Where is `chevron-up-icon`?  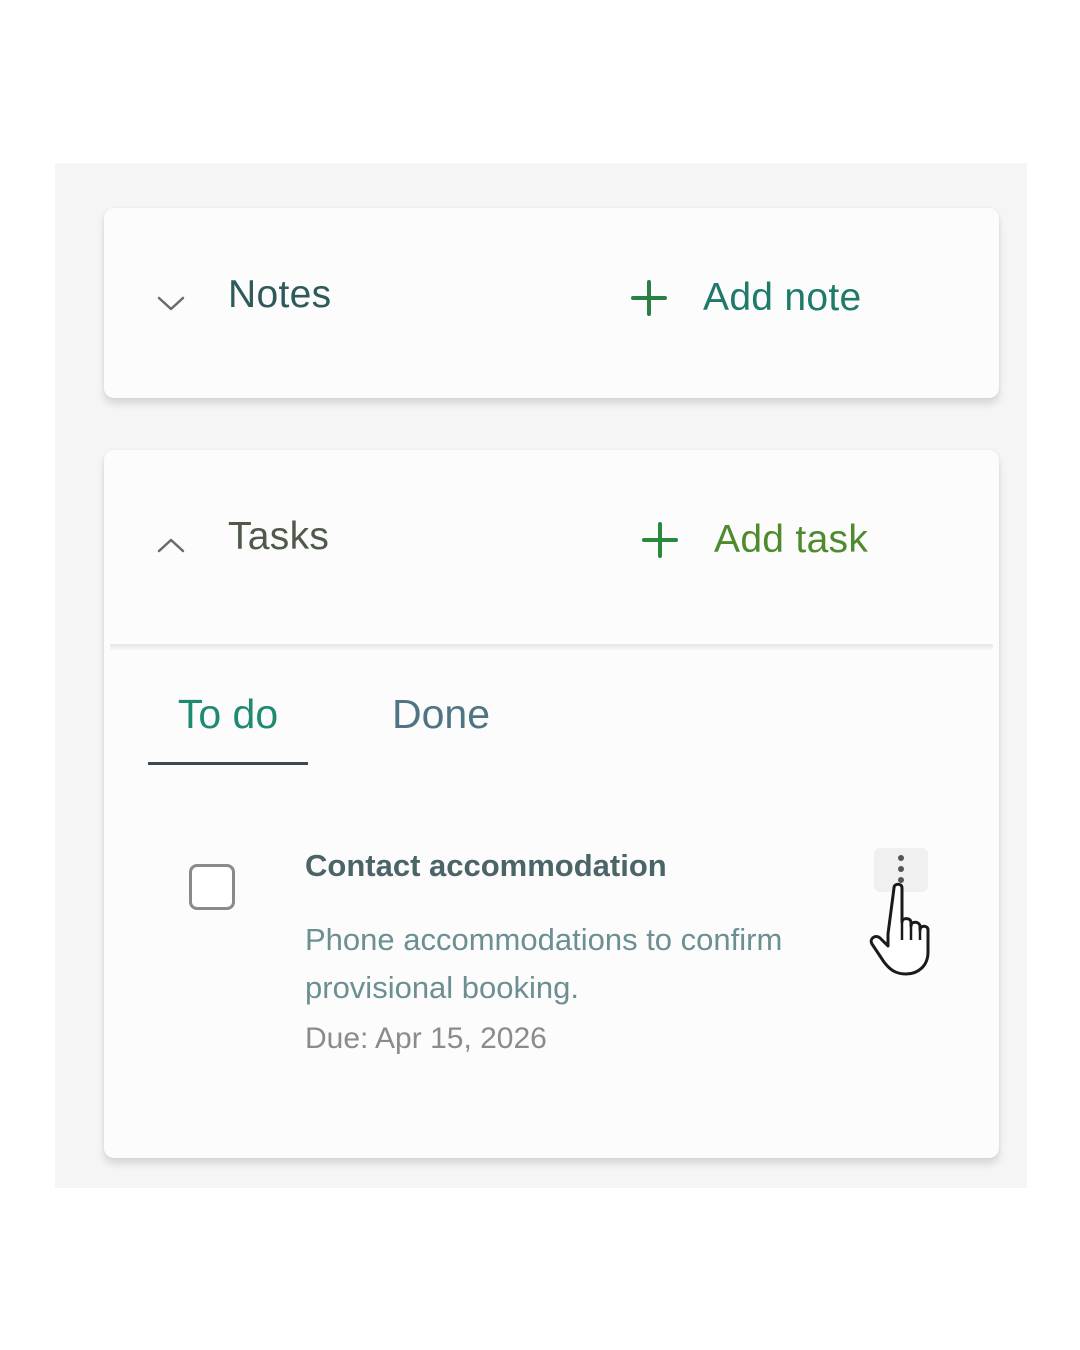
chevron-up-icon is located at coordinates (171, 545).